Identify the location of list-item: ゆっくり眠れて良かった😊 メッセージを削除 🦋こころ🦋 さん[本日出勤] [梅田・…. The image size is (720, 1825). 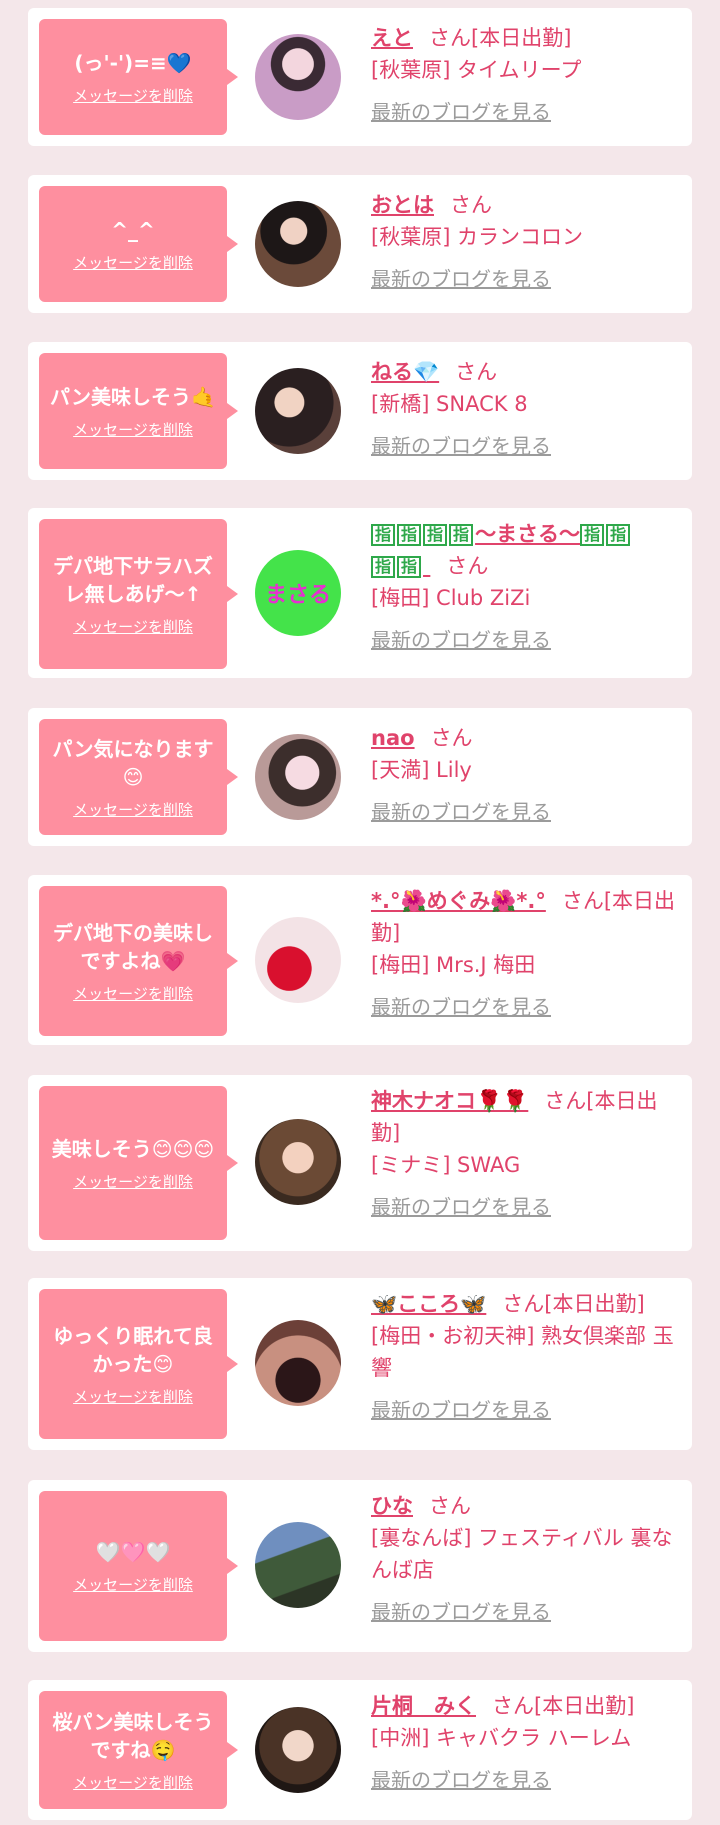
(360, 1364).